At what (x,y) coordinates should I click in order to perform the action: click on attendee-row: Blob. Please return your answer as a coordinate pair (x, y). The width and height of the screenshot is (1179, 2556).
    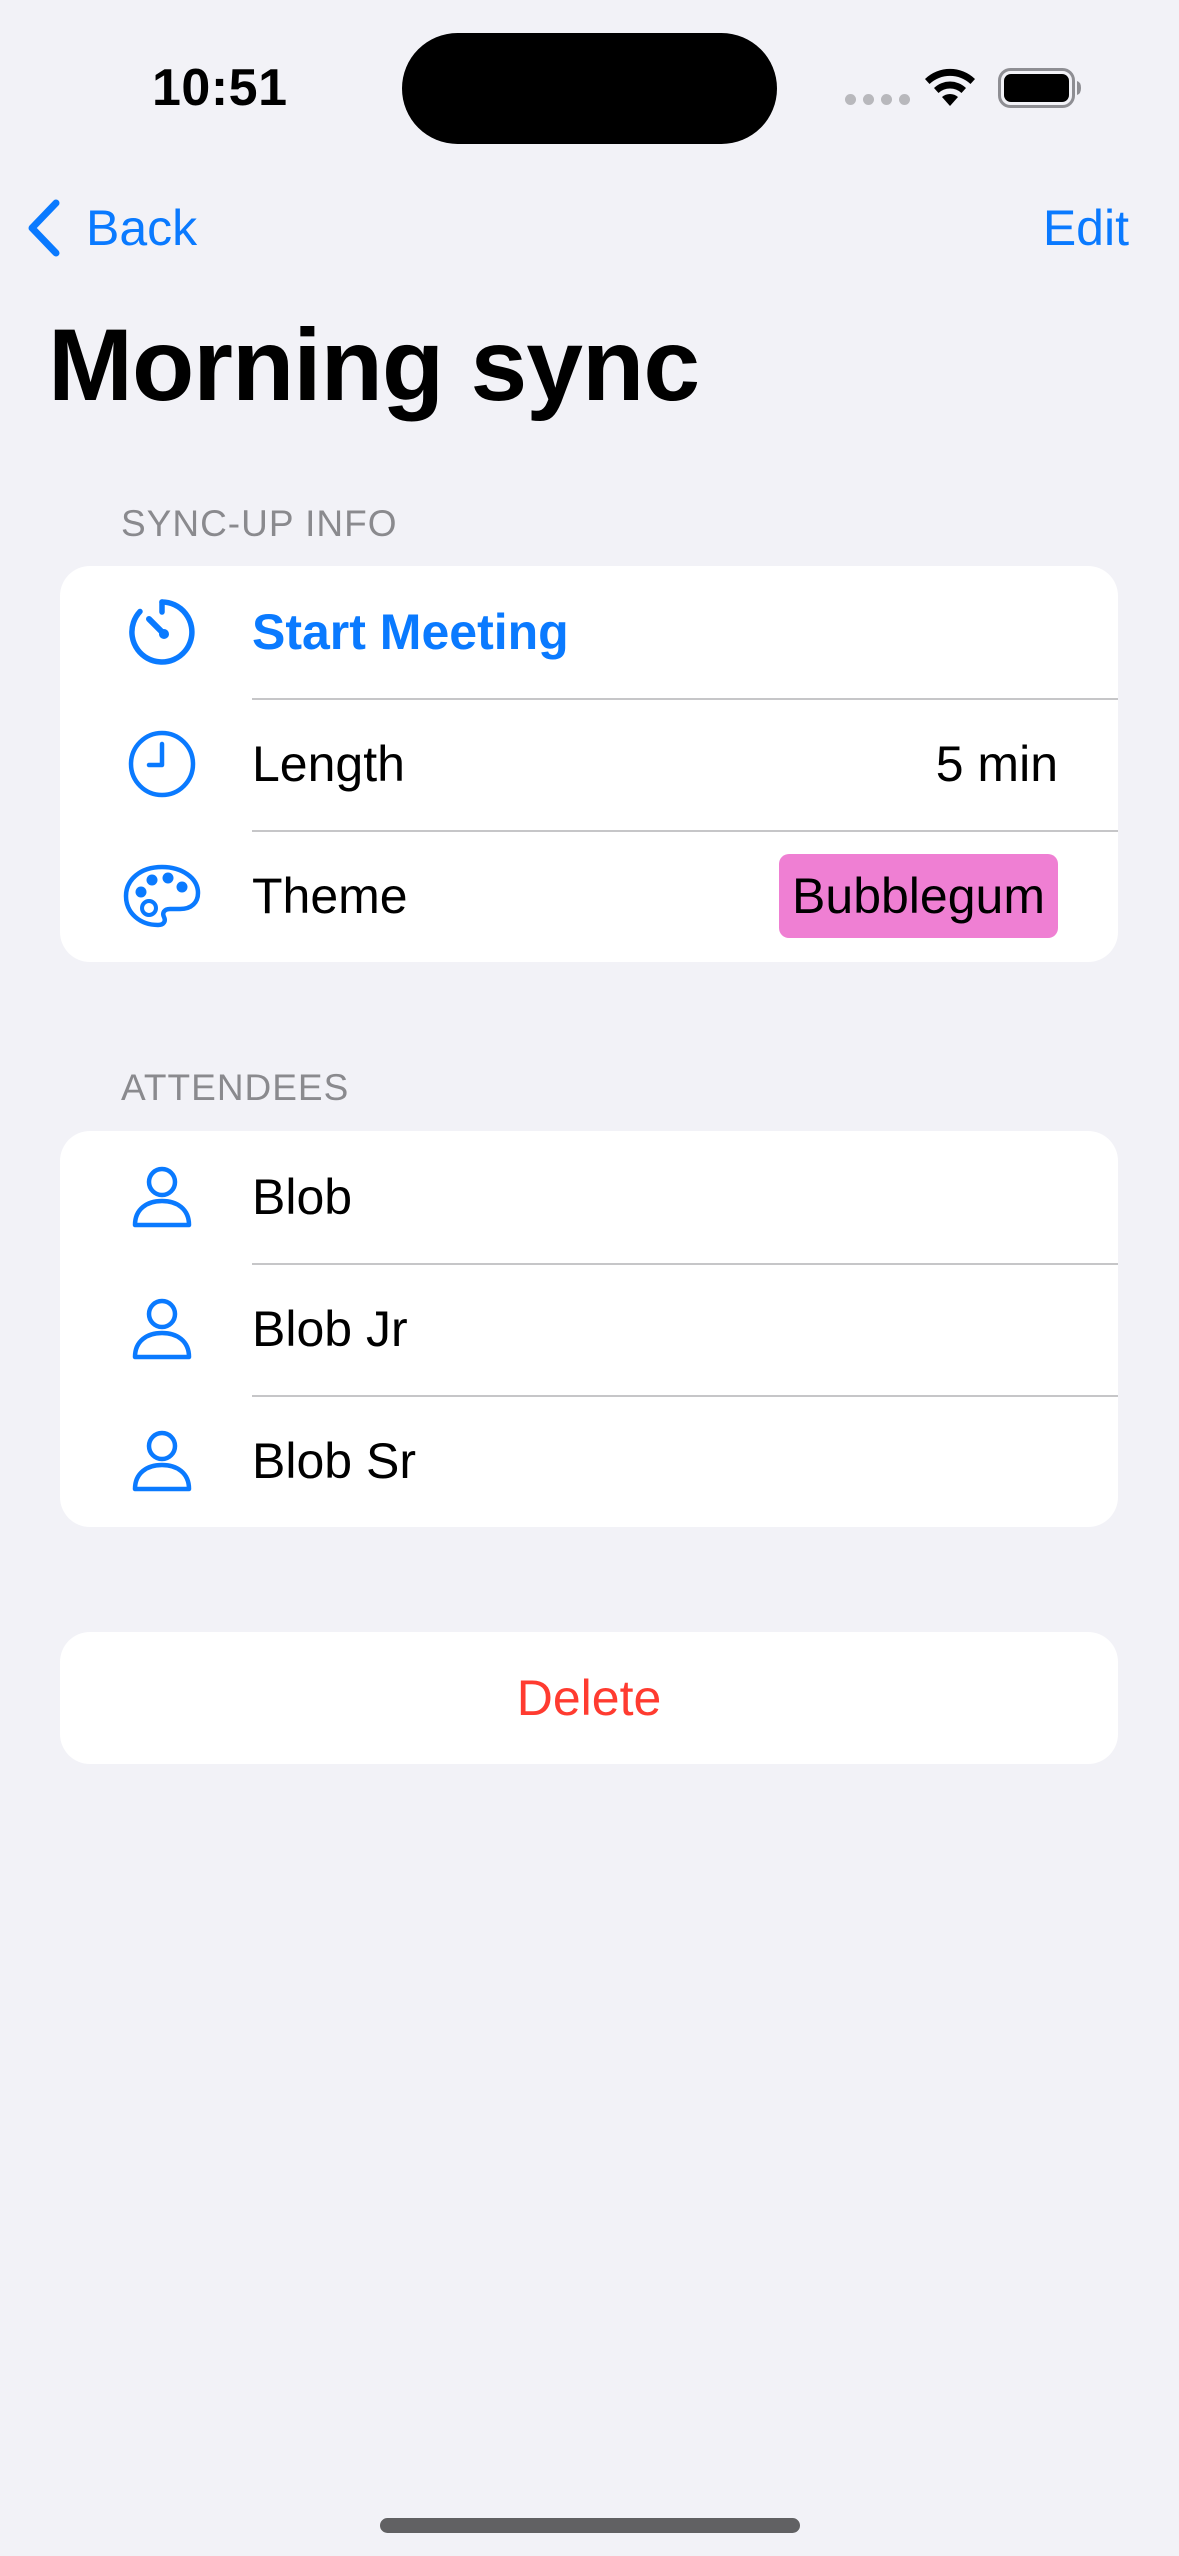
    Looking at the image, I should click on (589, 1197).